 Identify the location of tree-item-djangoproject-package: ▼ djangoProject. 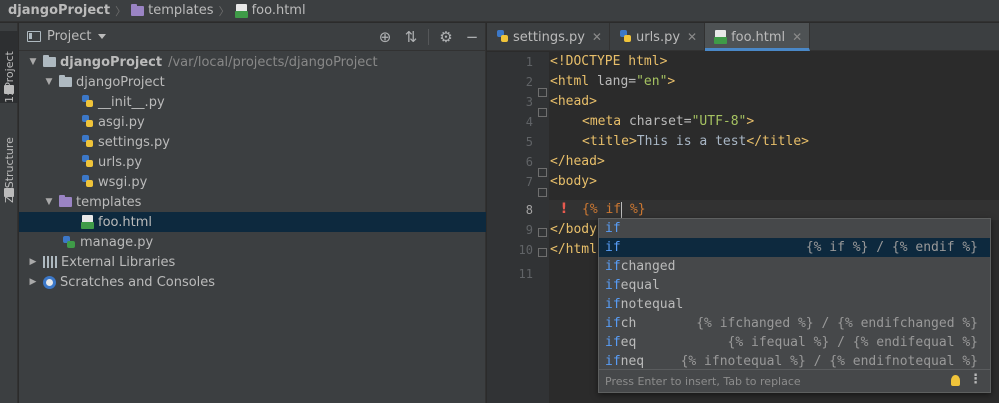
(252, 82).